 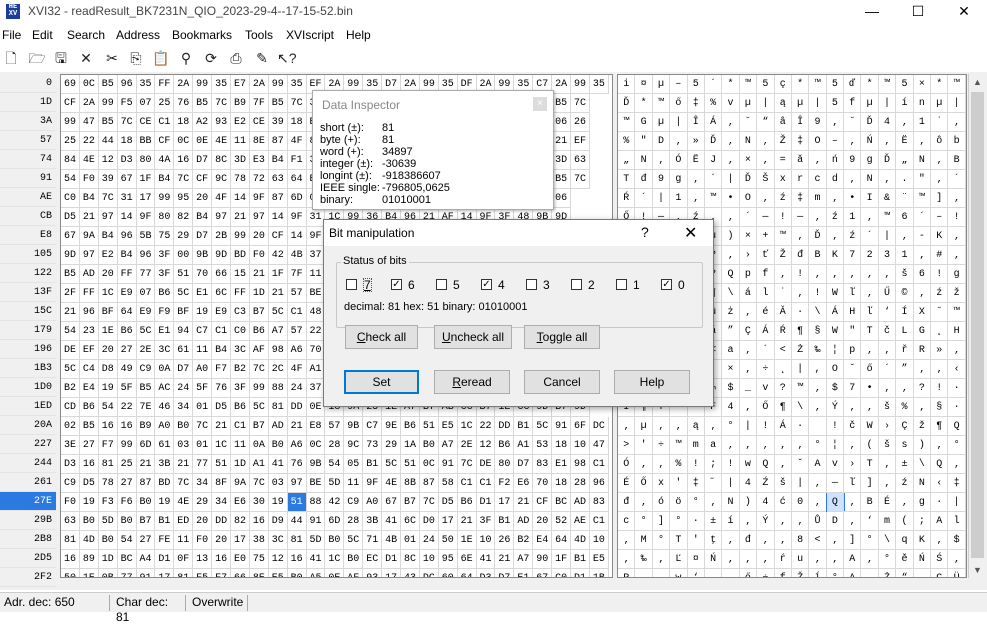 I want to click on text-char: ô, so click(x=939, y=141).